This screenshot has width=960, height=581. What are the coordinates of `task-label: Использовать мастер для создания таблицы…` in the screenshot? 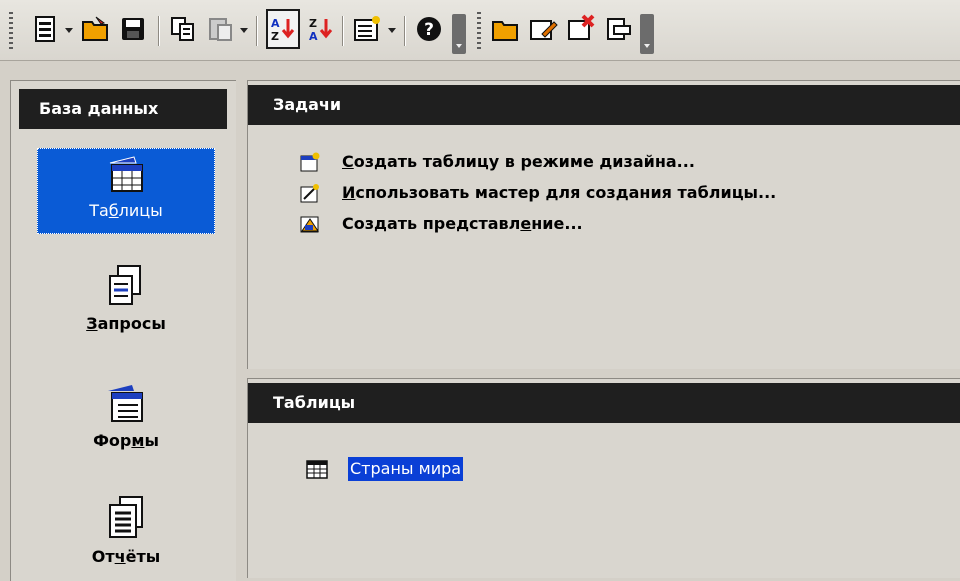 It's located at (559, 192).